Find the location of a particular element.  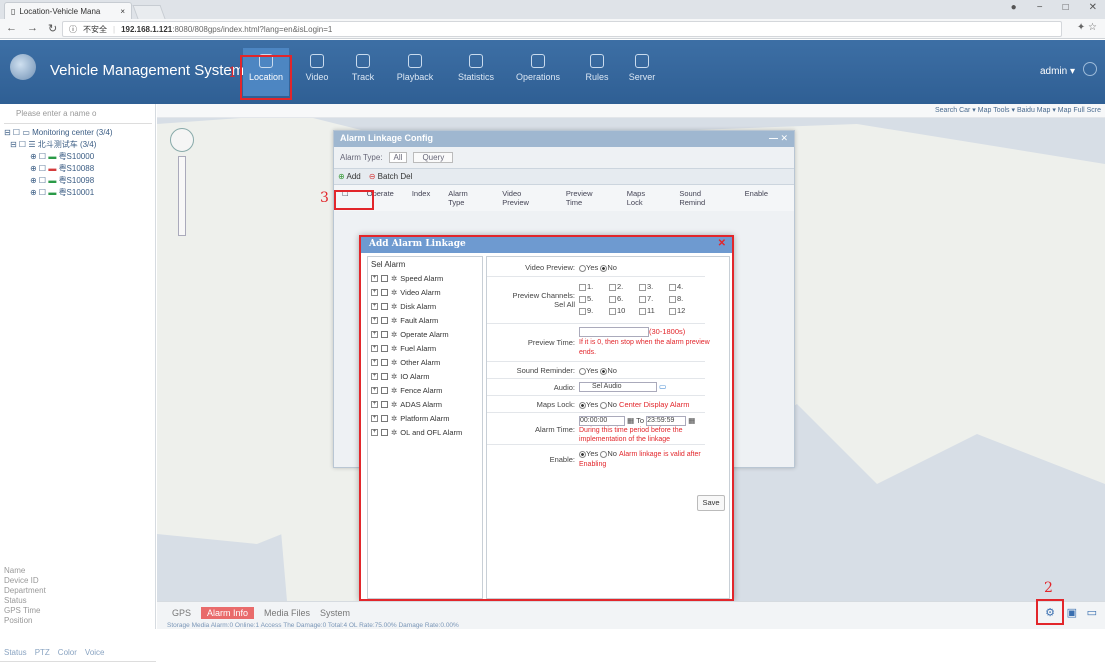

enable-yes is located at coordinates (582, 454).